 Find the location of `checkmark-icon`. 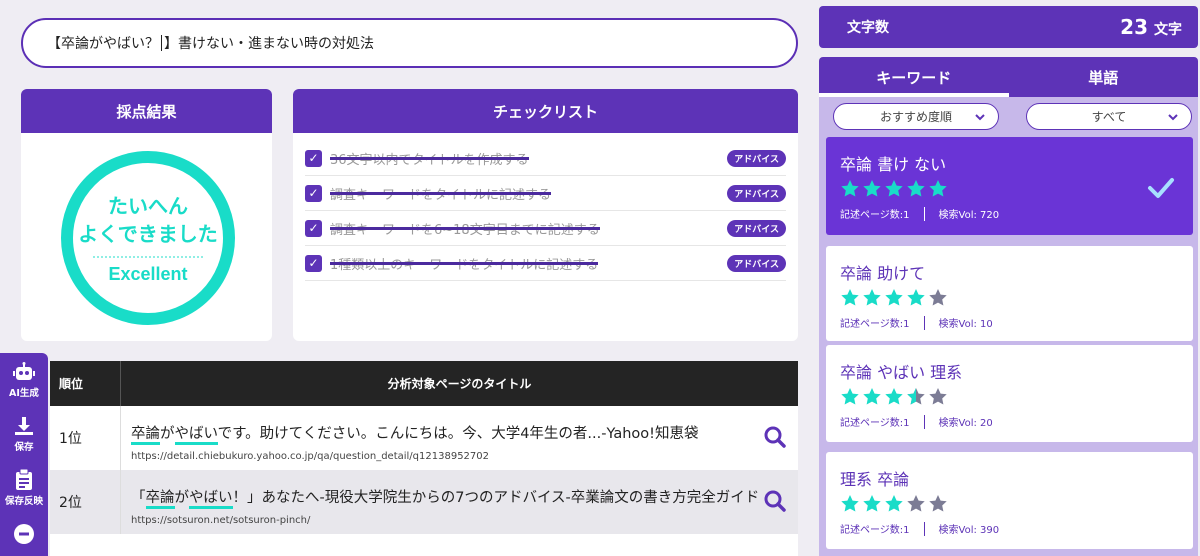

checkmark-icon is located at coordinates (1161, 188).